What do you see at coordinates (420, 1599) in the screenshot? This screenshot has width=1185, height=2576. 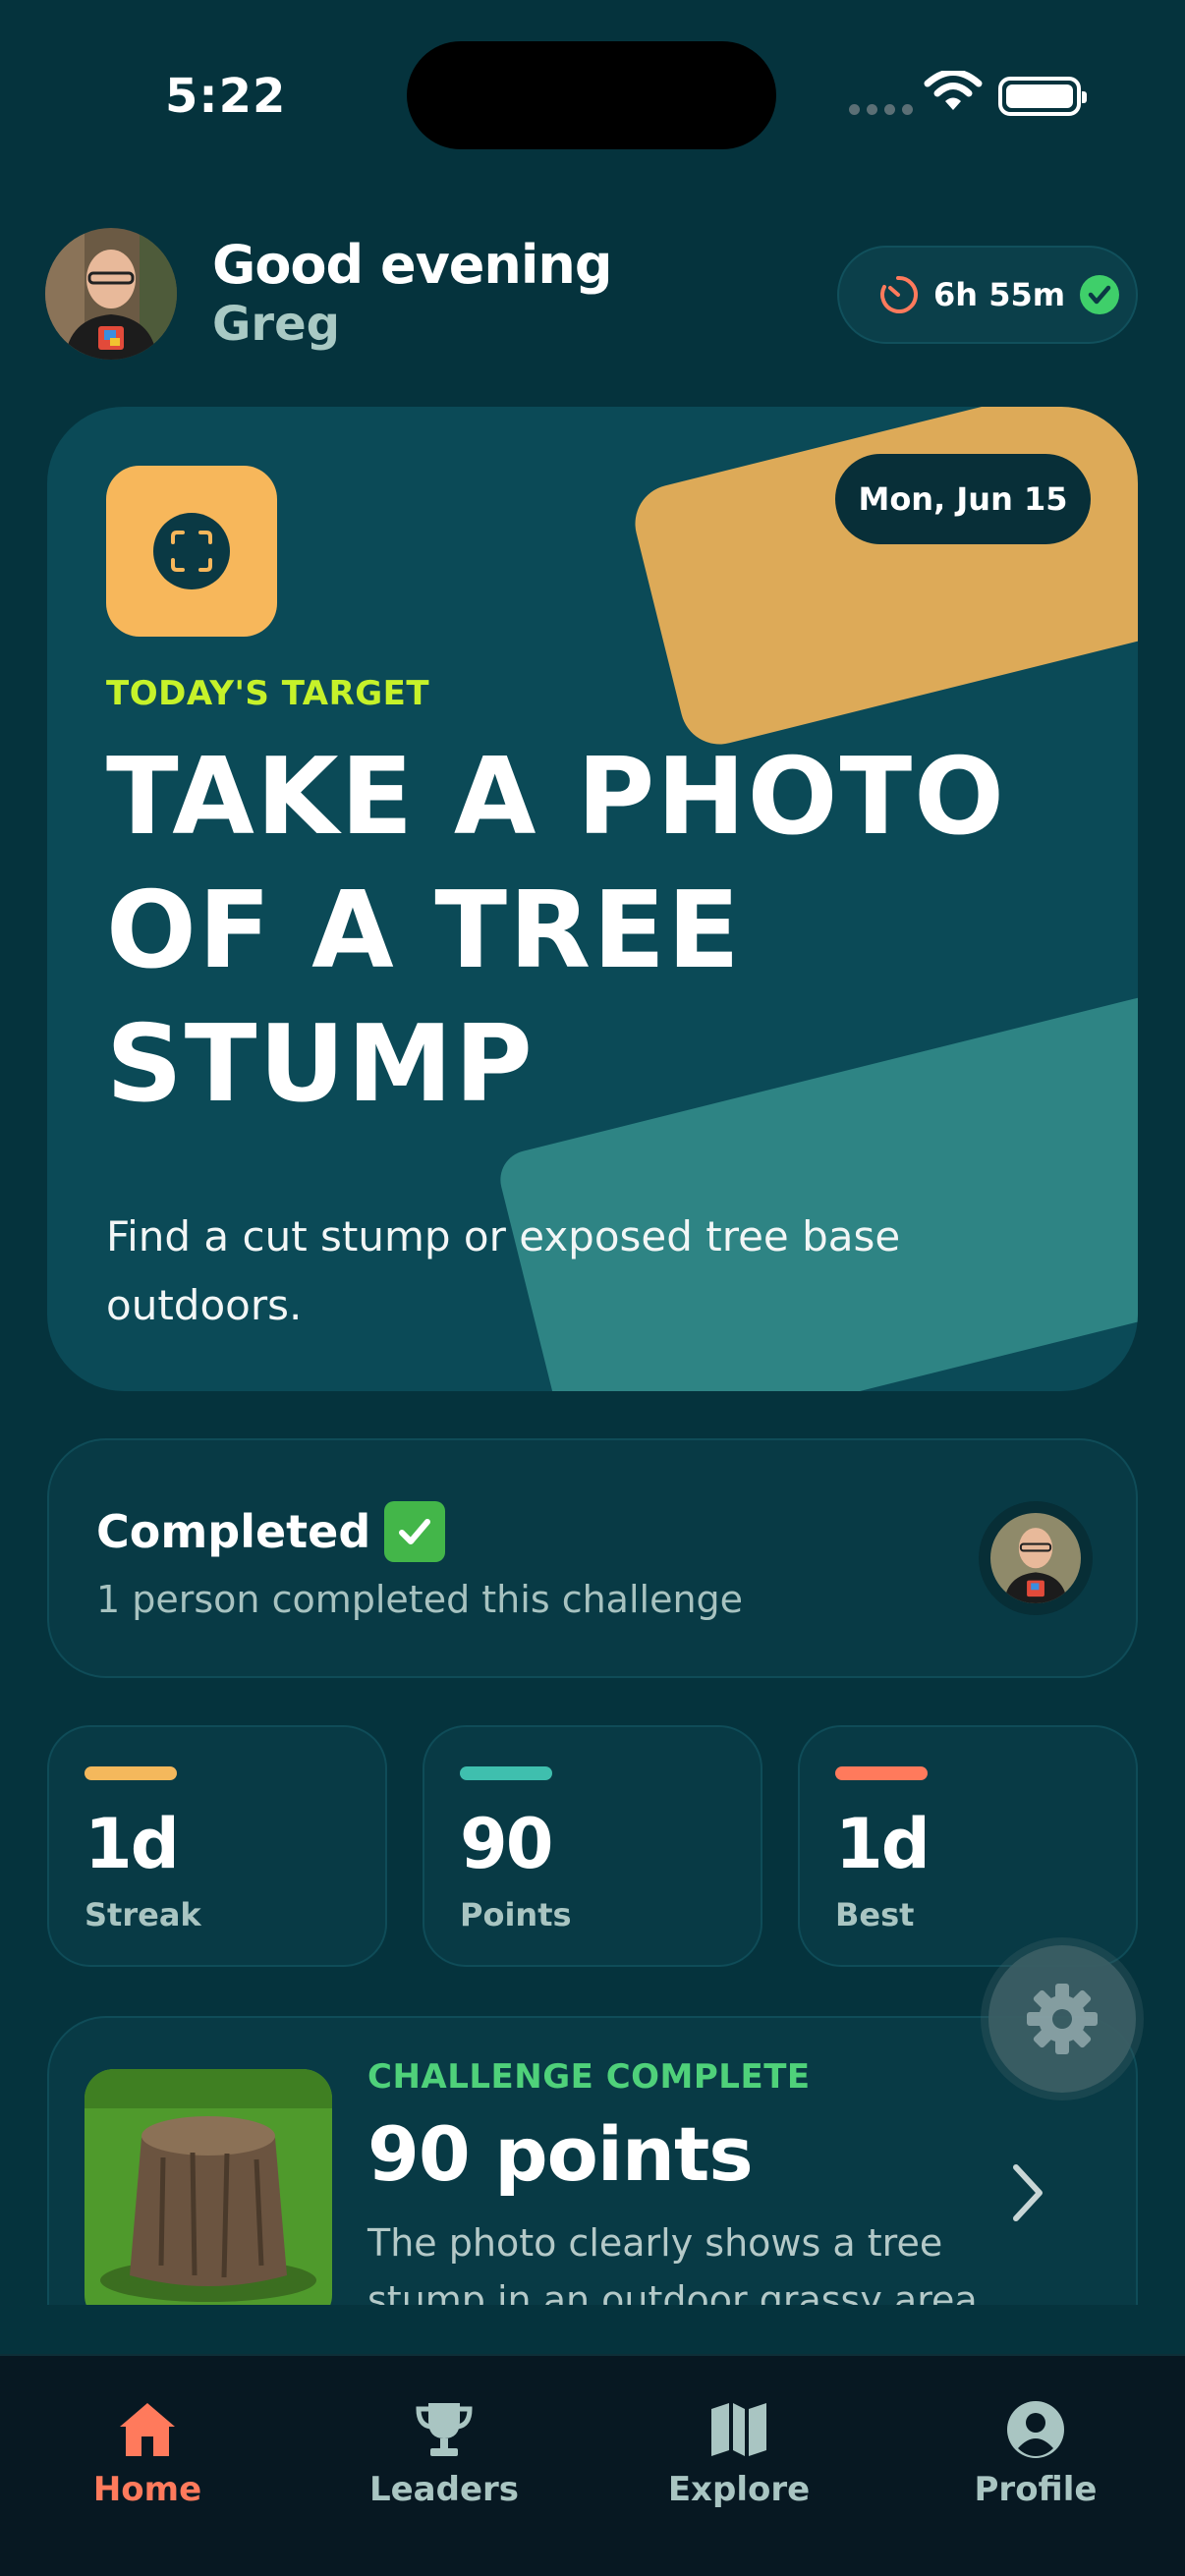 I see `completed-subtitle: 1 person completed this challenge` at bounding box center [420, 1599].